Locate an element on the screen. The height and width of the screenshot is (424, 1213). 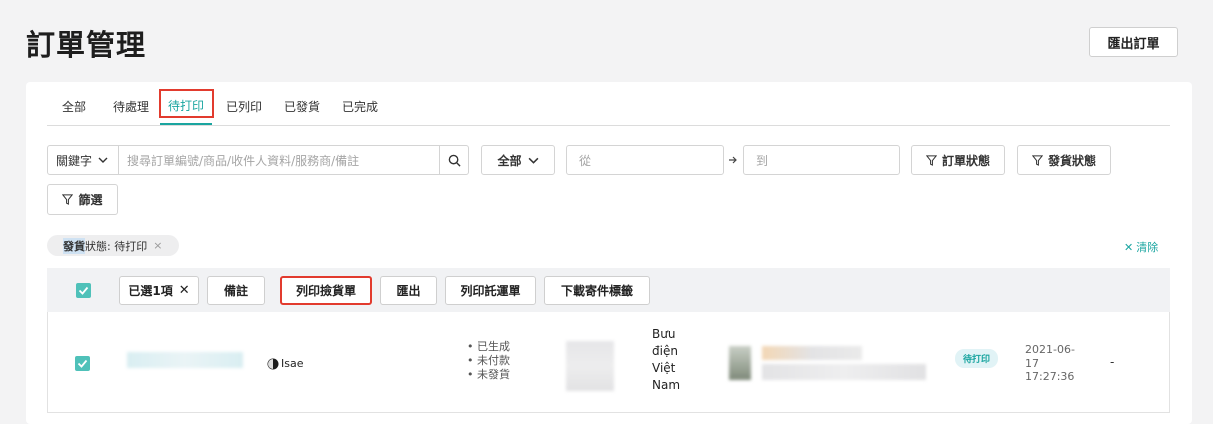
arrow-right-icon is located at coordinates (733, 160).